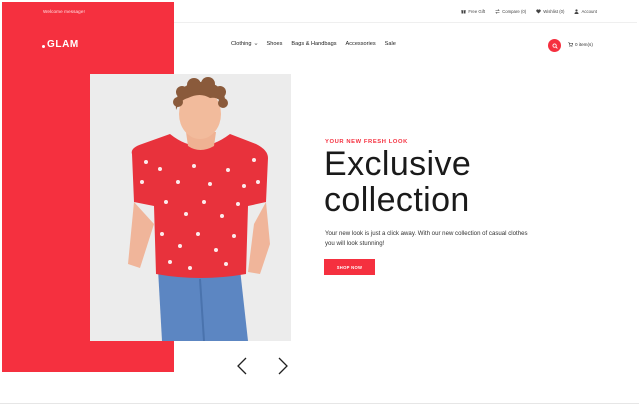 The width and height of the screenshot is (639, 404). I want to click on nav-item-label: Clothing, so click(241, 44).